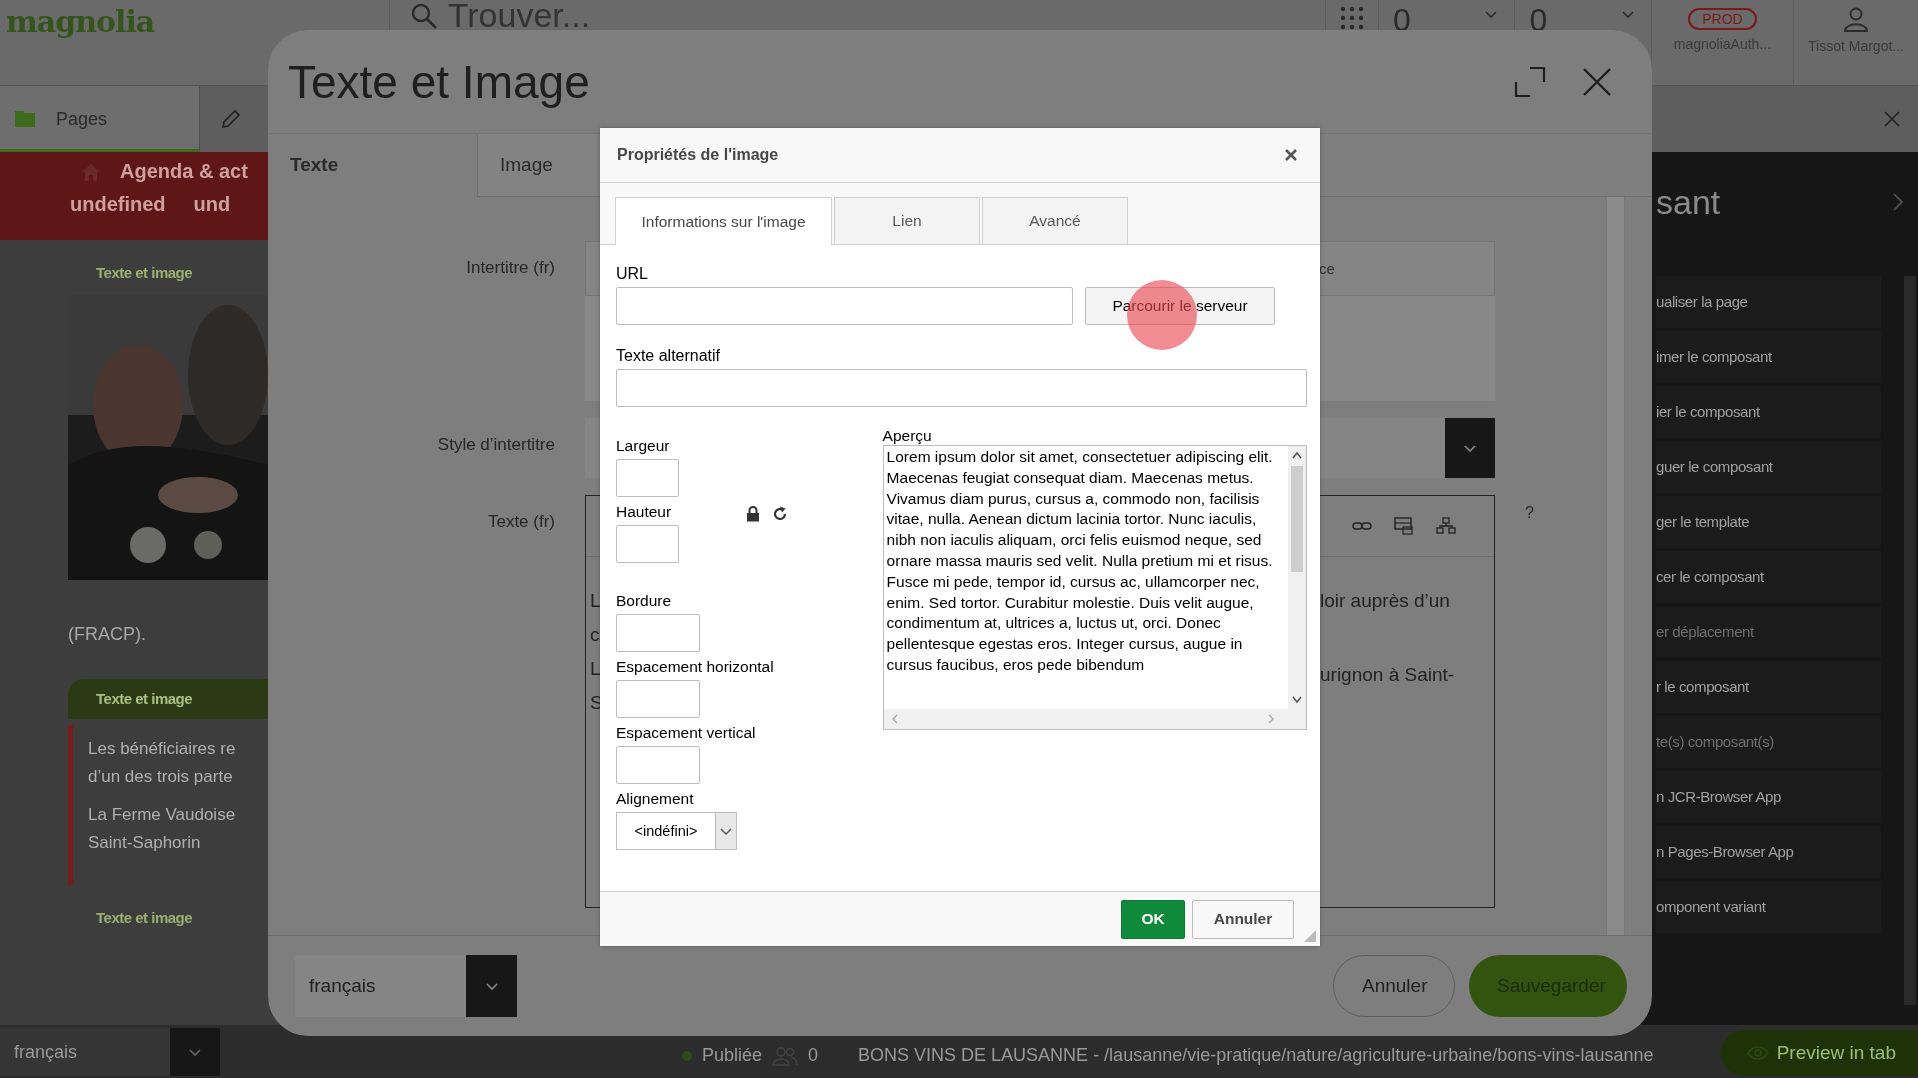 The image size is (1918, 1078). What do you see at coordinates (655, 799) in the screenshot?
I see `field-label: Alignement` at bounding box center [655, 799].